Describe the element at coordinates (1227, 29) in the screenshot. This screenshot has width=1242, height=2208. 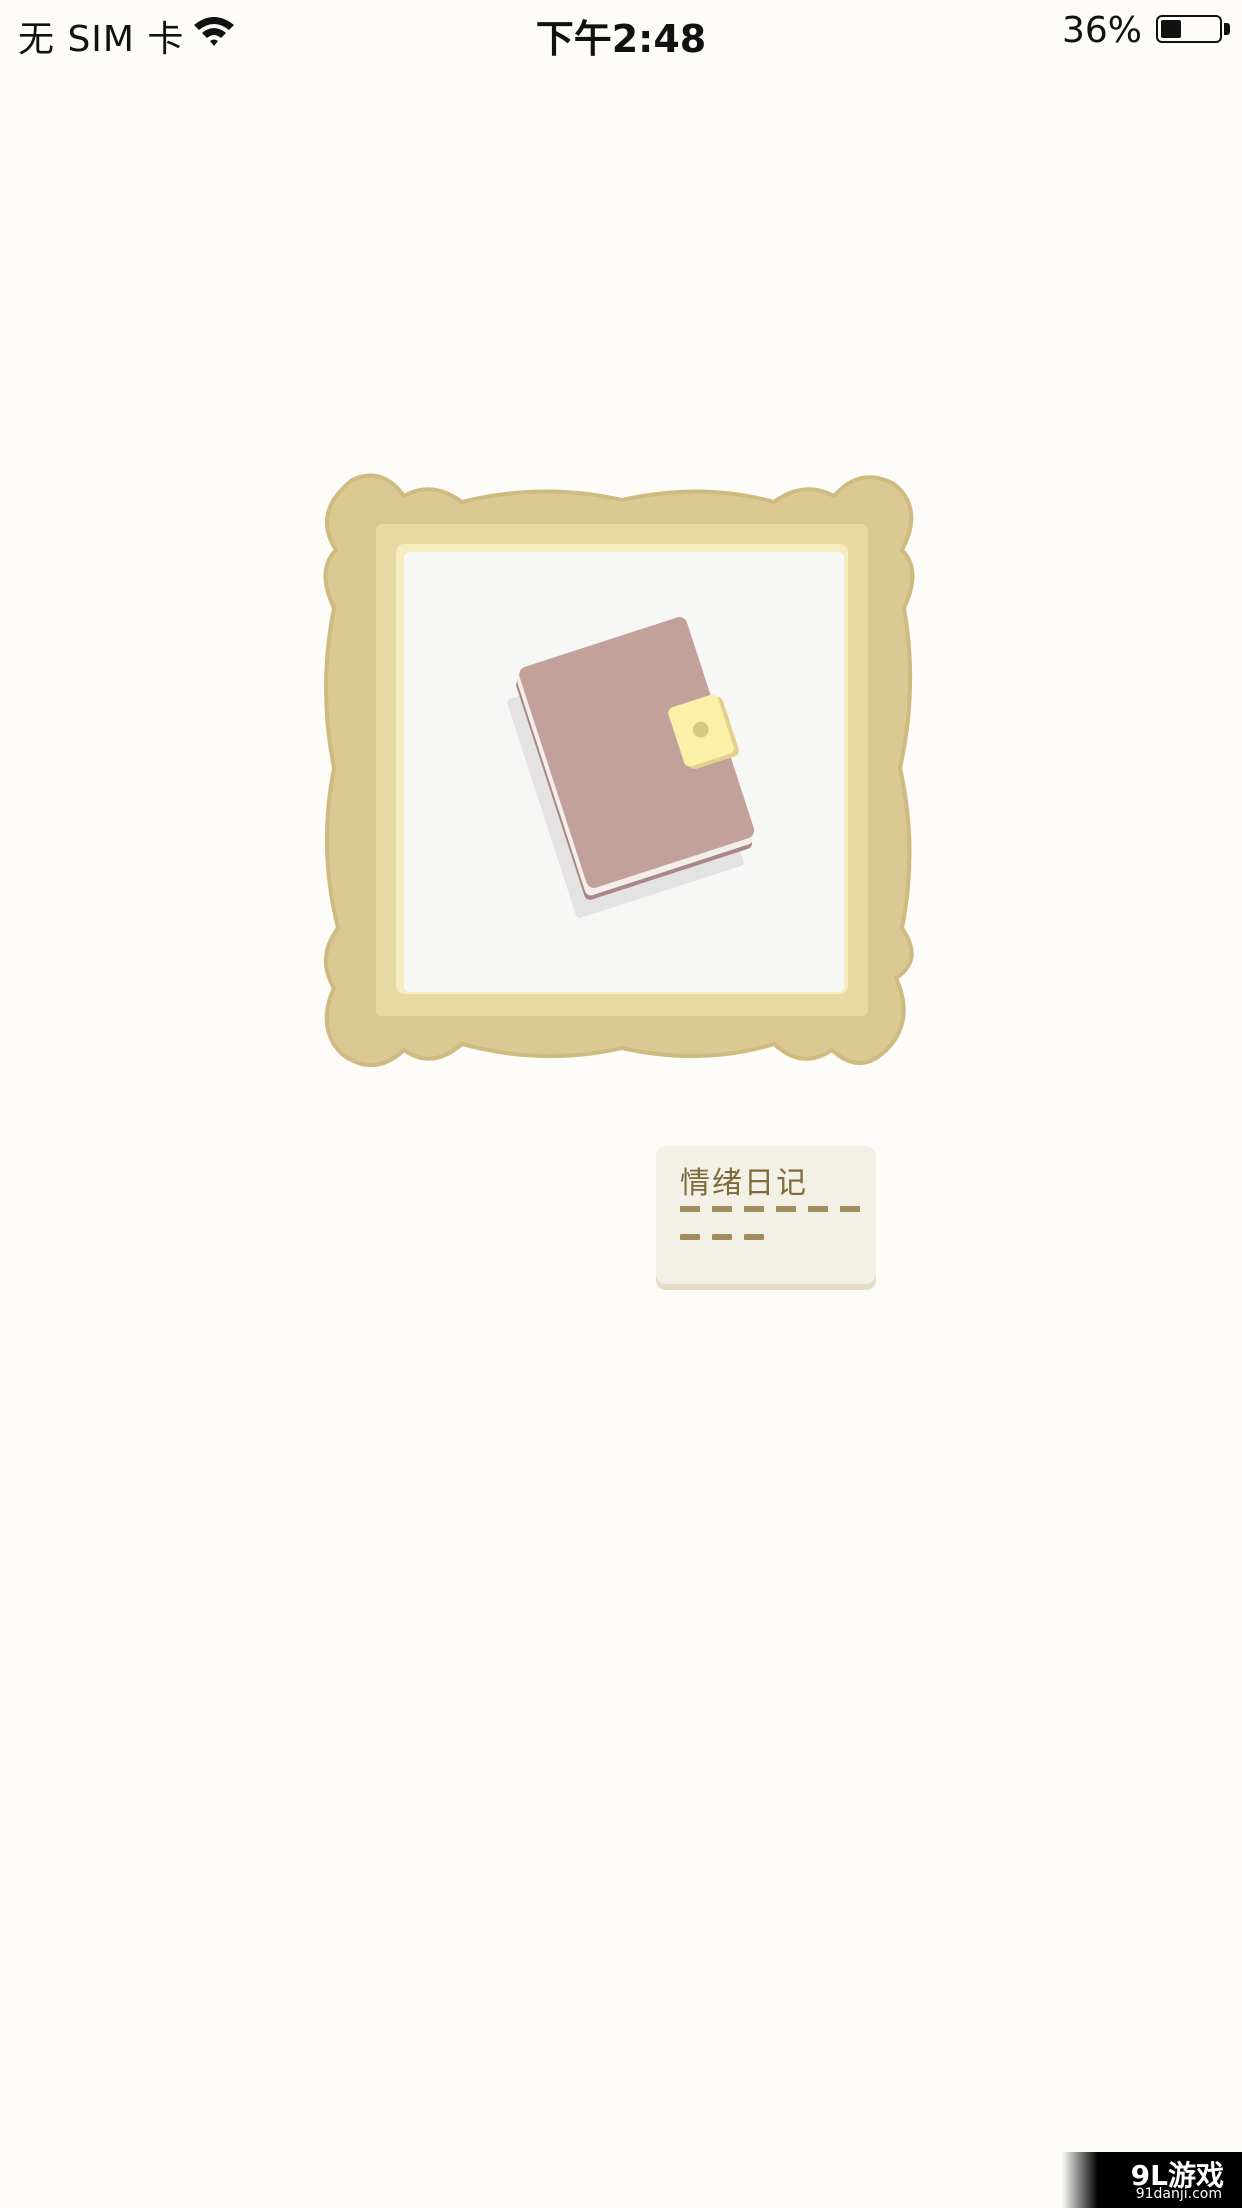
I see `battery-tip` at that location.